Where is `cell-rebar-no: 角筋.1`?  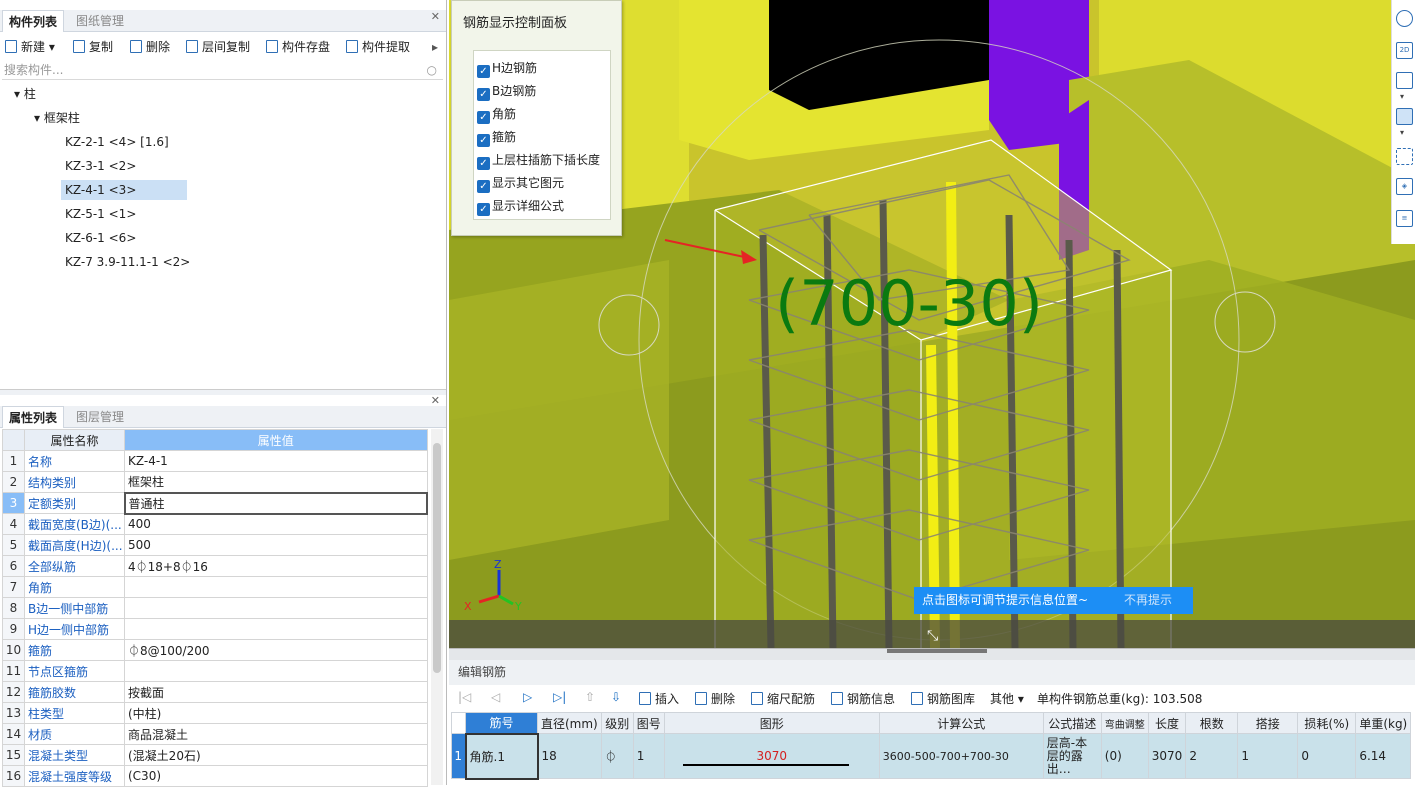
cell-rebar-no: 角筋.1 is located at coordinates (501, 756).